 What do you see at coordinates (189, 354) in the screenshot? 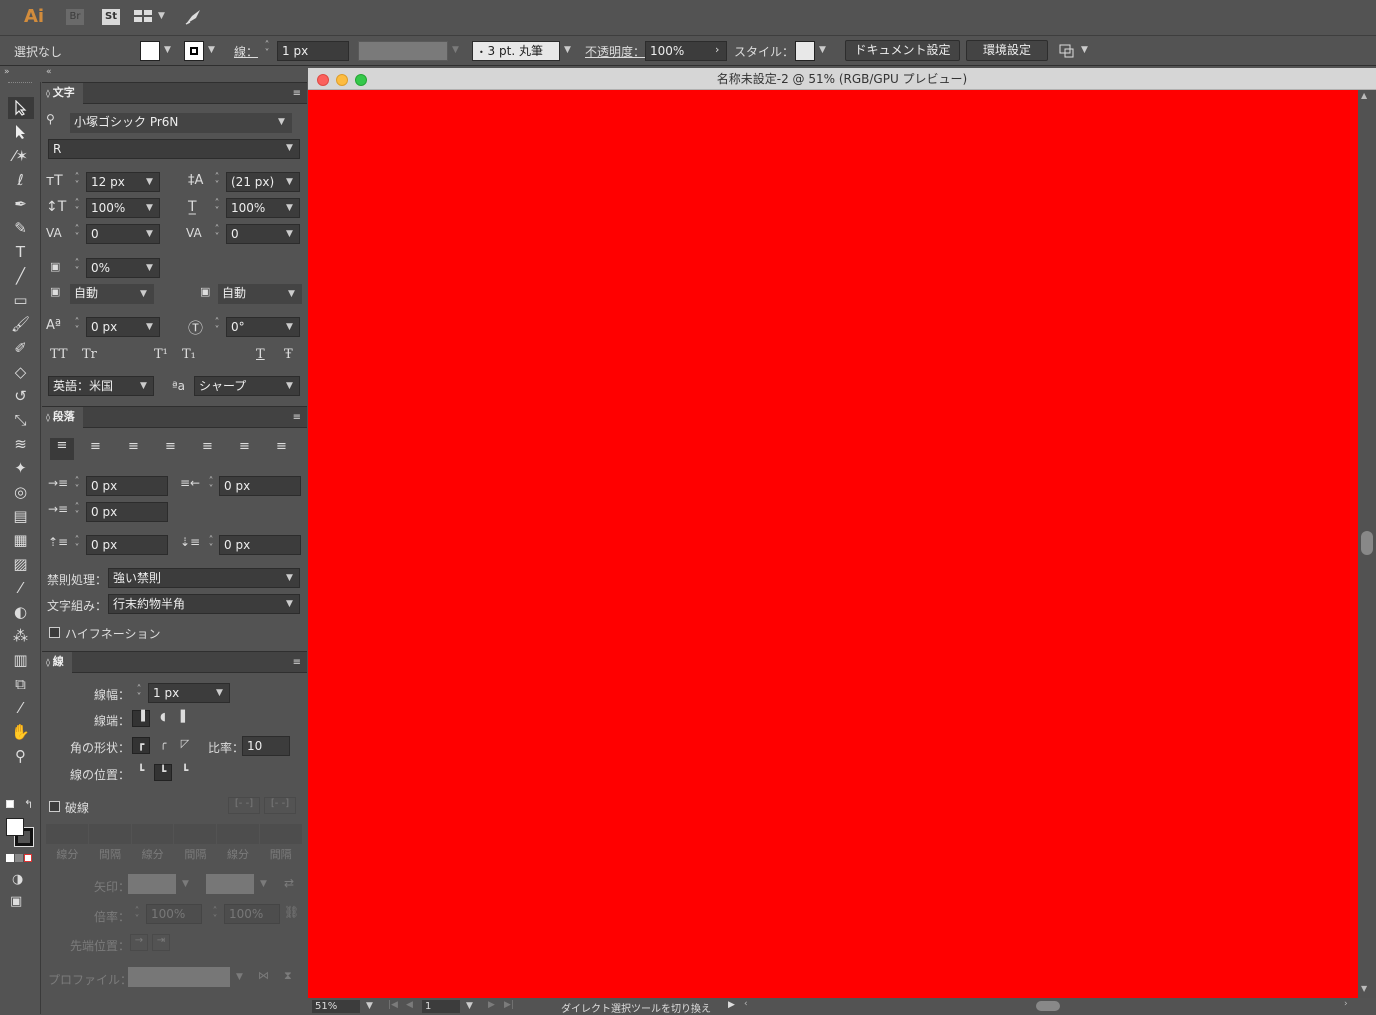
I see `subscript-button: T₁` at bounding box center [189, 354].